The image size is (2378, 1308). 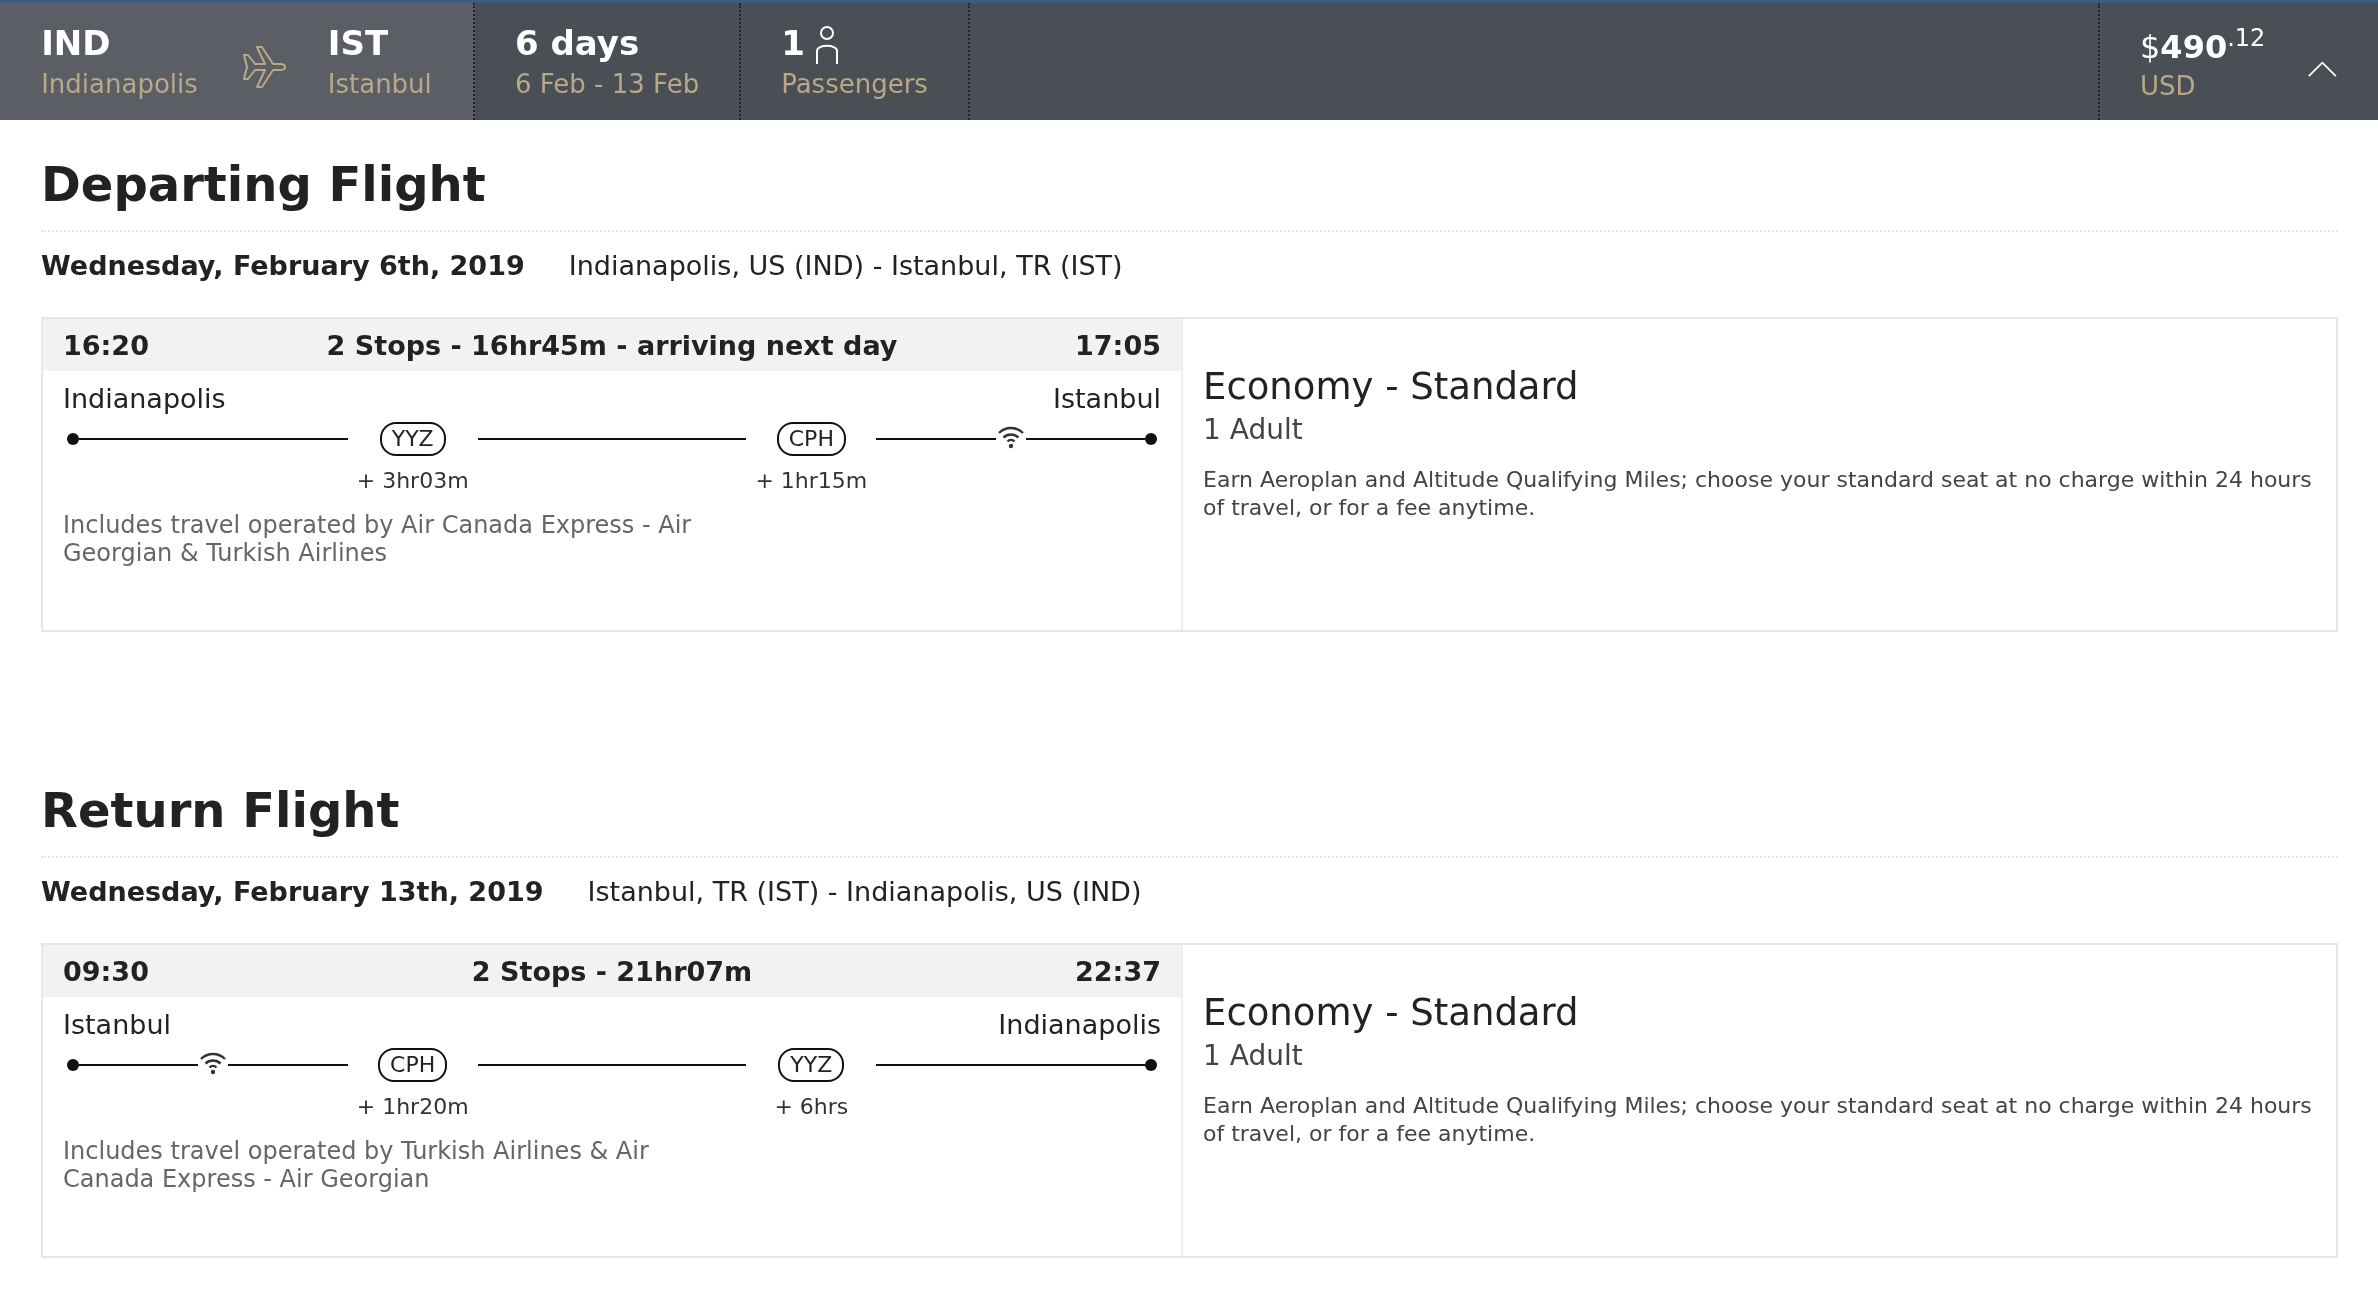 I want to click on destination-code: IST, so click(x=358, y=43).